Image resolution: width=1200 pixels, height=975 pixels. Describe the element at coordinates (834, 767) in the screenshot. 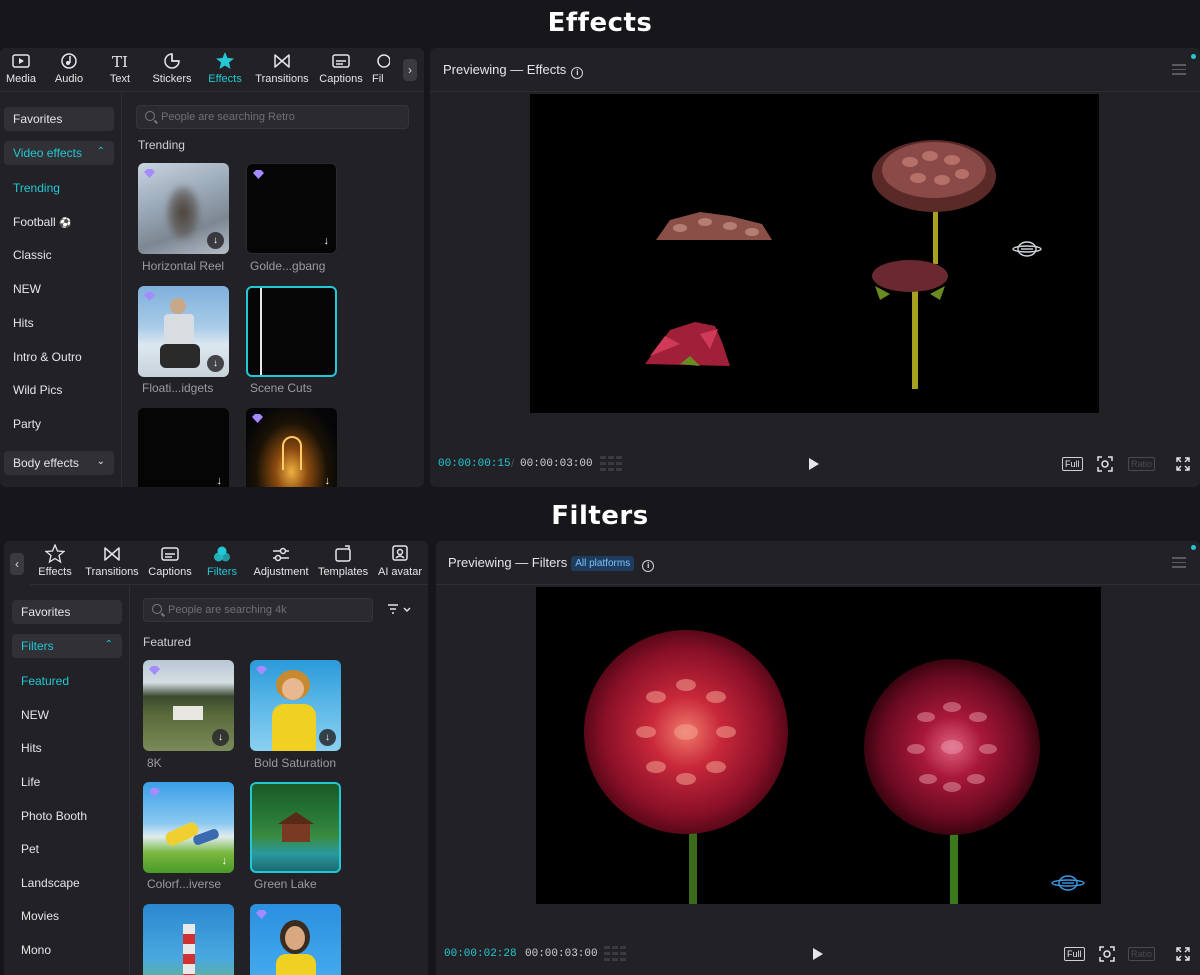

I see `dahlia-flowers-image` at that location.